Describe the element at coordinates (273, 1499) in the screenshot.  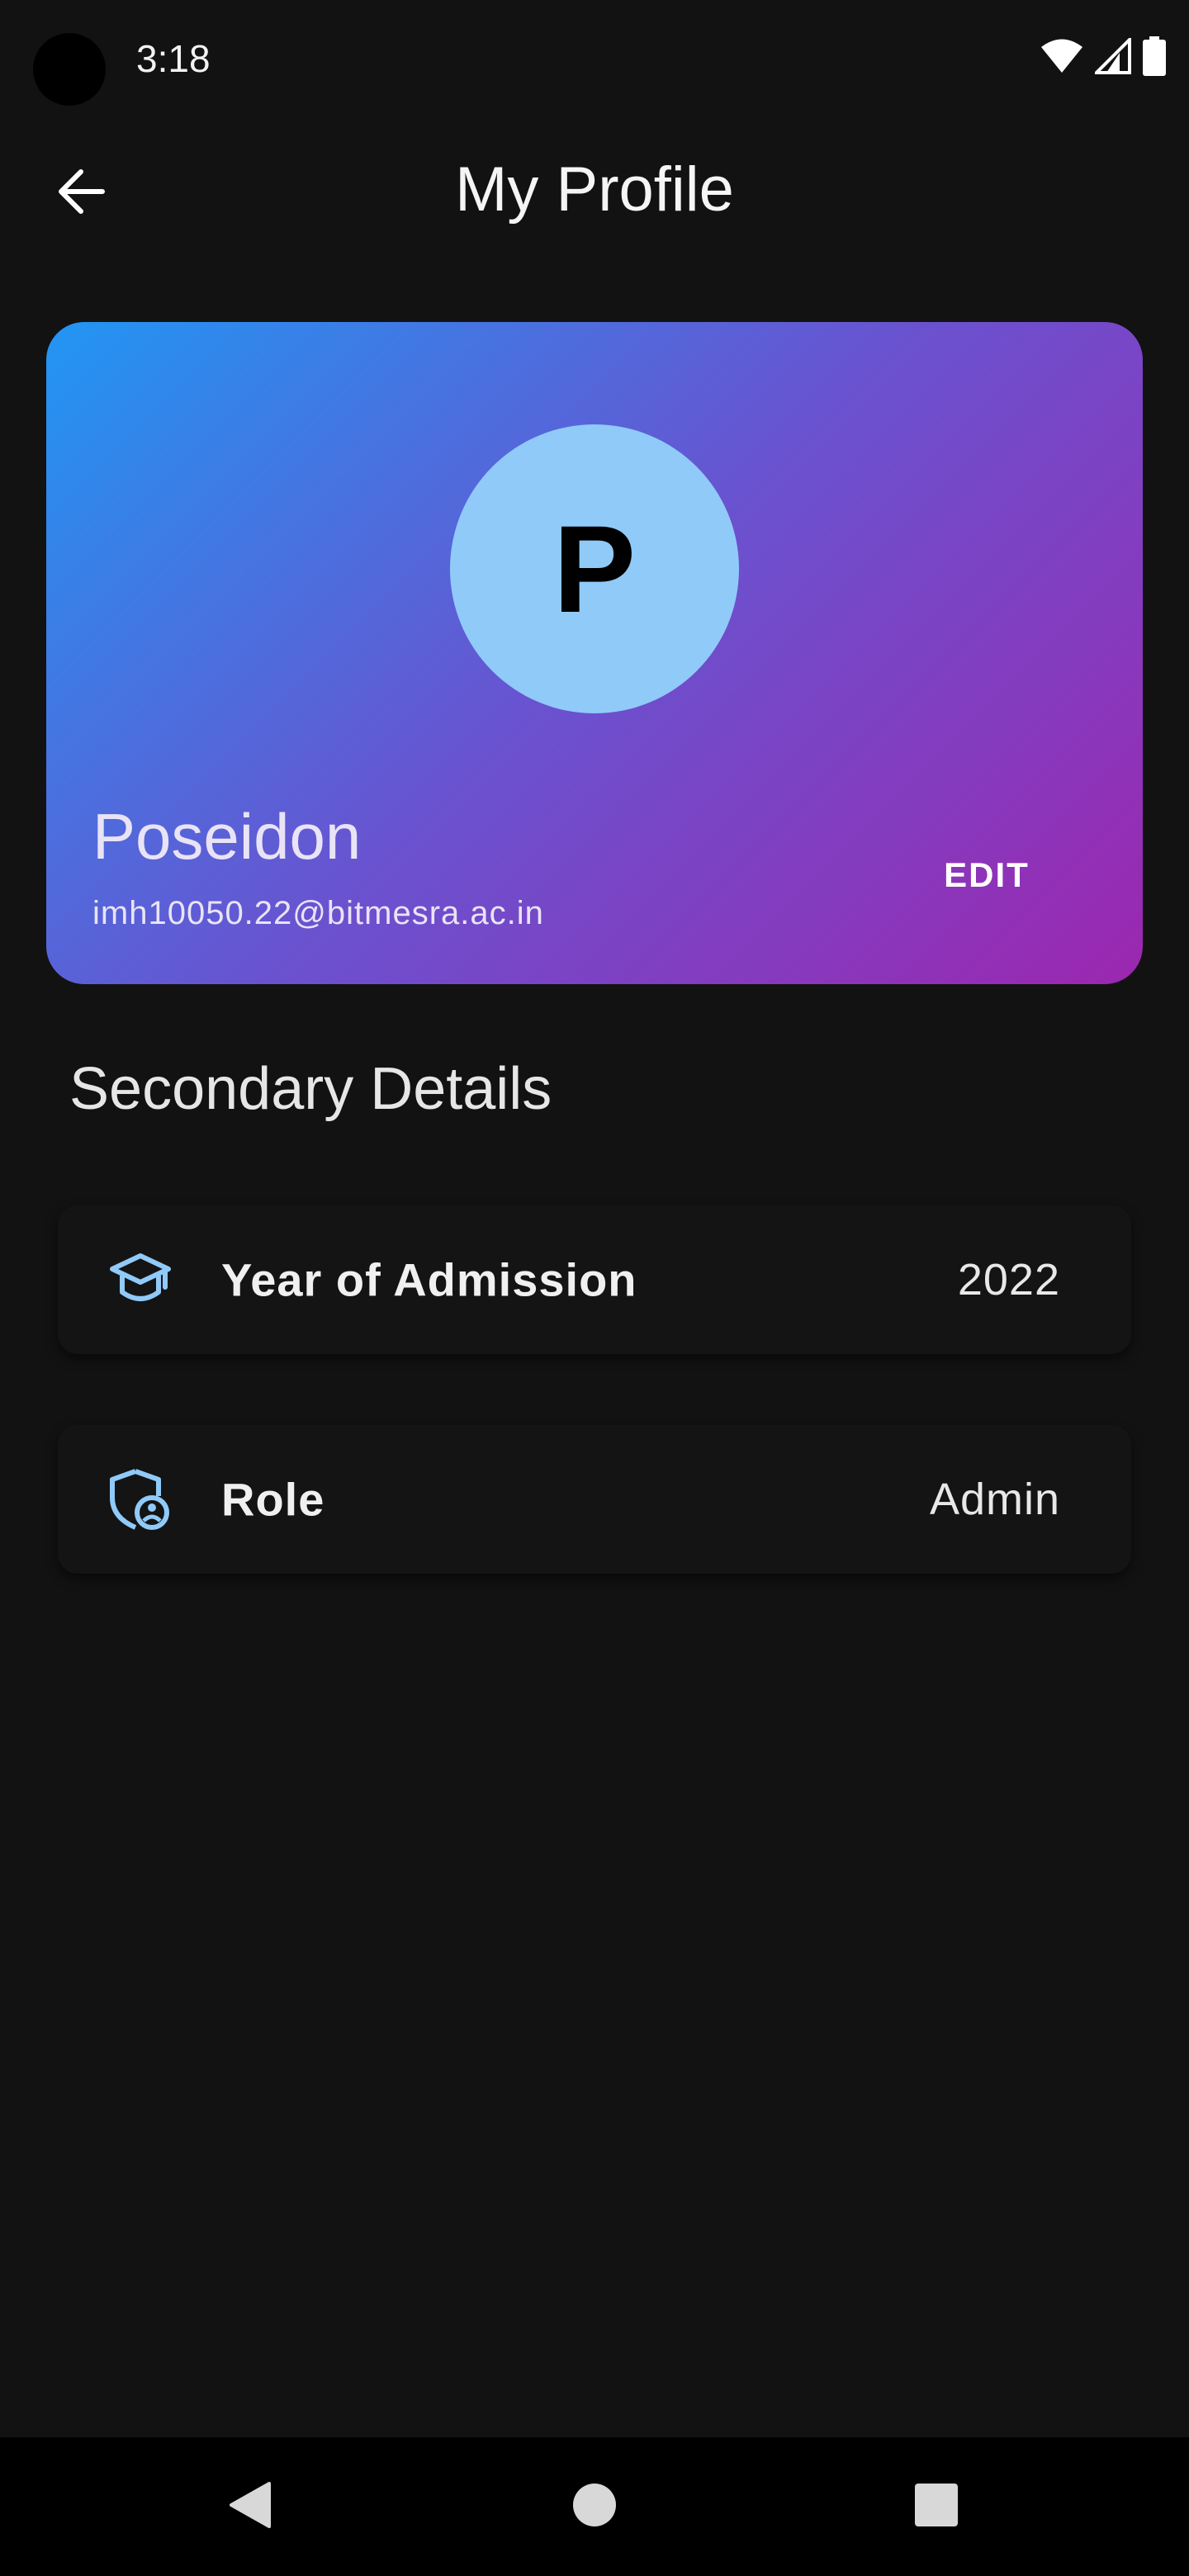
I see `detail-label: Role` at that location.